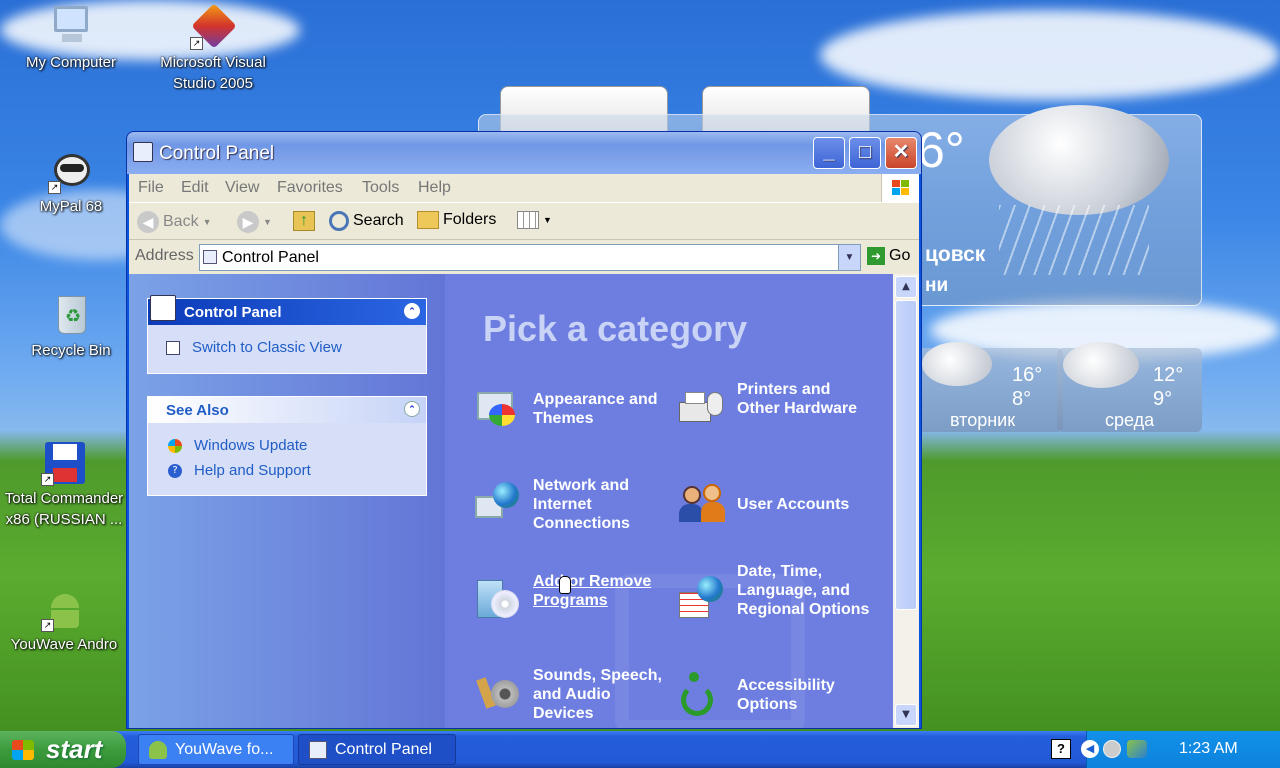  Describe the element at coordinates (380, 188) in the screenshot. I see `menu-tools: Tools` at that location.